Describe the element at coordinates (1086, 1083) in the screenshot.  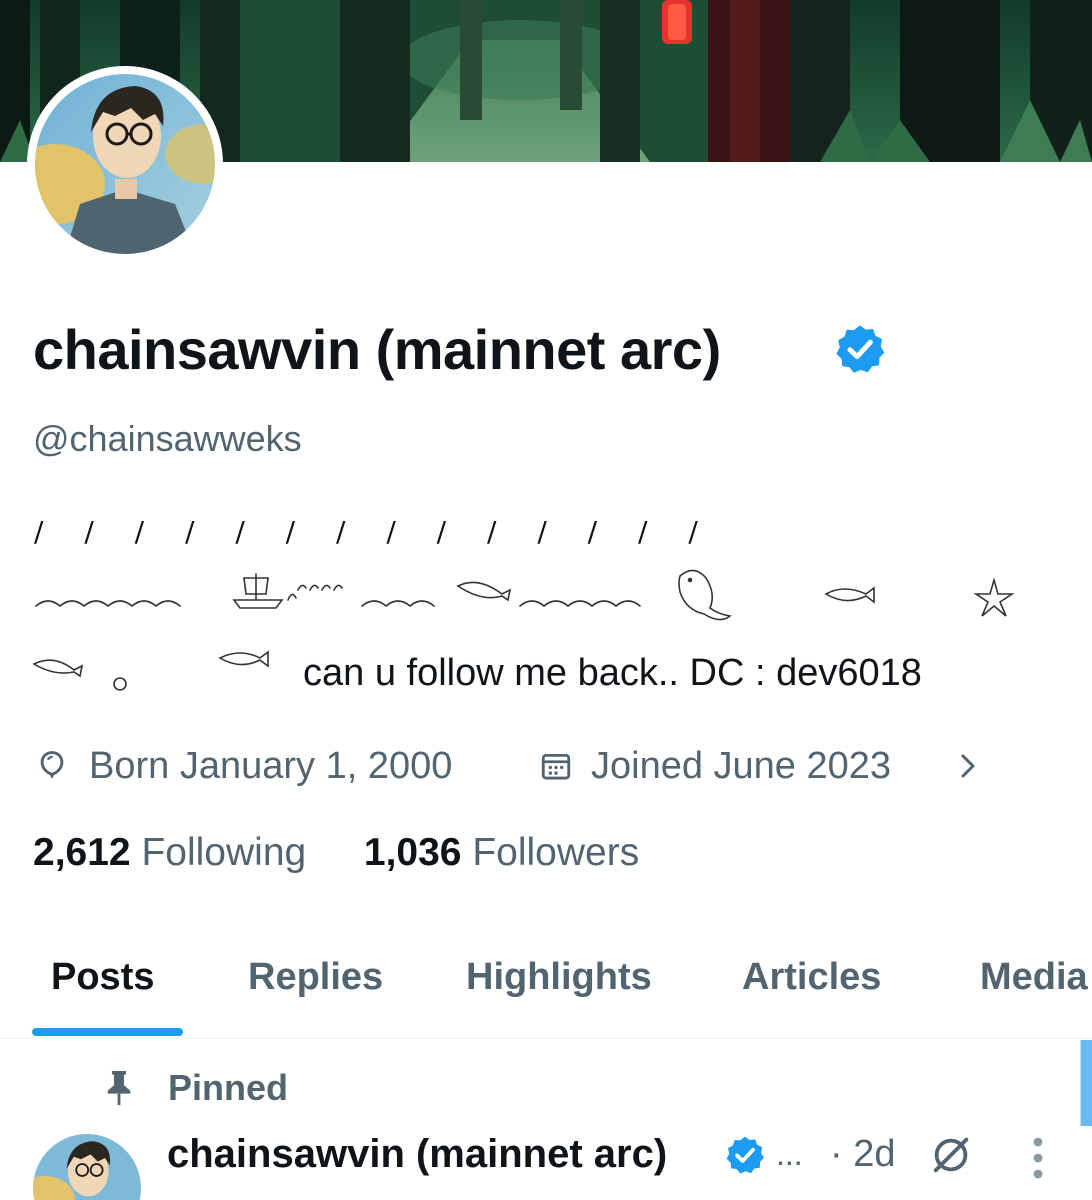
I see `scrollbar-thumb` at that location.